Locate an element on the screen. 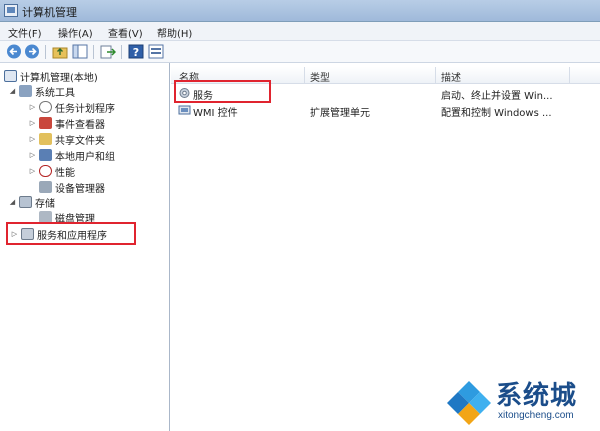  tree-item-system-tools: ◢ 系统工具 is located at coordinates (41, 91).